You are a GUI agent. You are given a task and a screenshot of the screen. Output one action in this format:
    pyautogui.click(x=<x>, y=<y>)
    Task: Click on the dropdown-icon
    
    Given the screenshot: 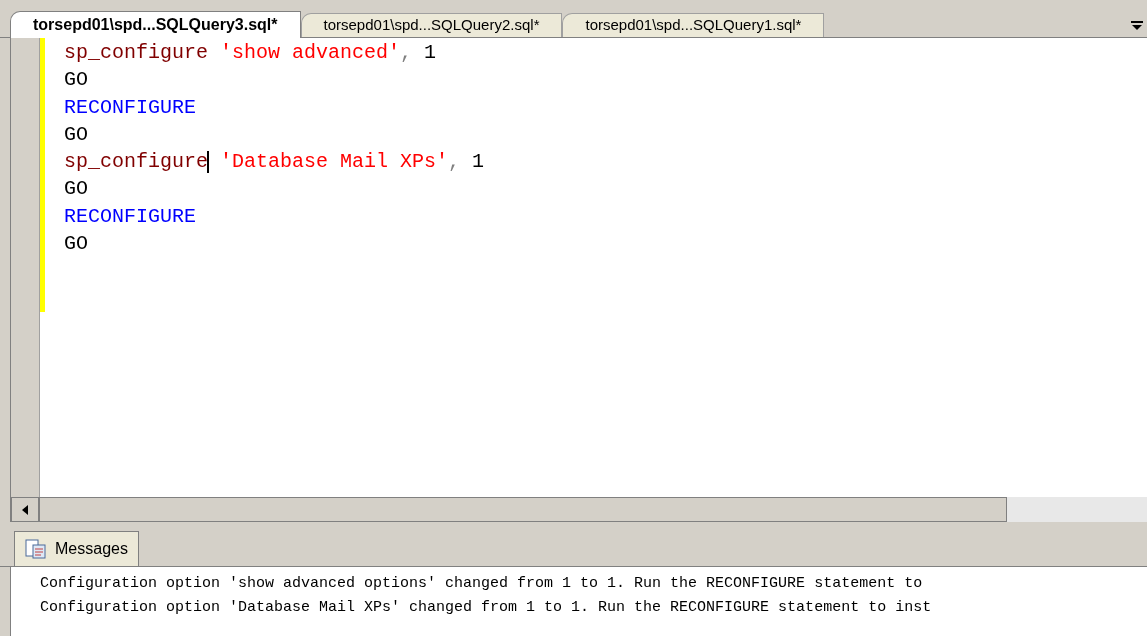 What is the action you would take?
    pyautogui.click(x=1137, y=26)
    